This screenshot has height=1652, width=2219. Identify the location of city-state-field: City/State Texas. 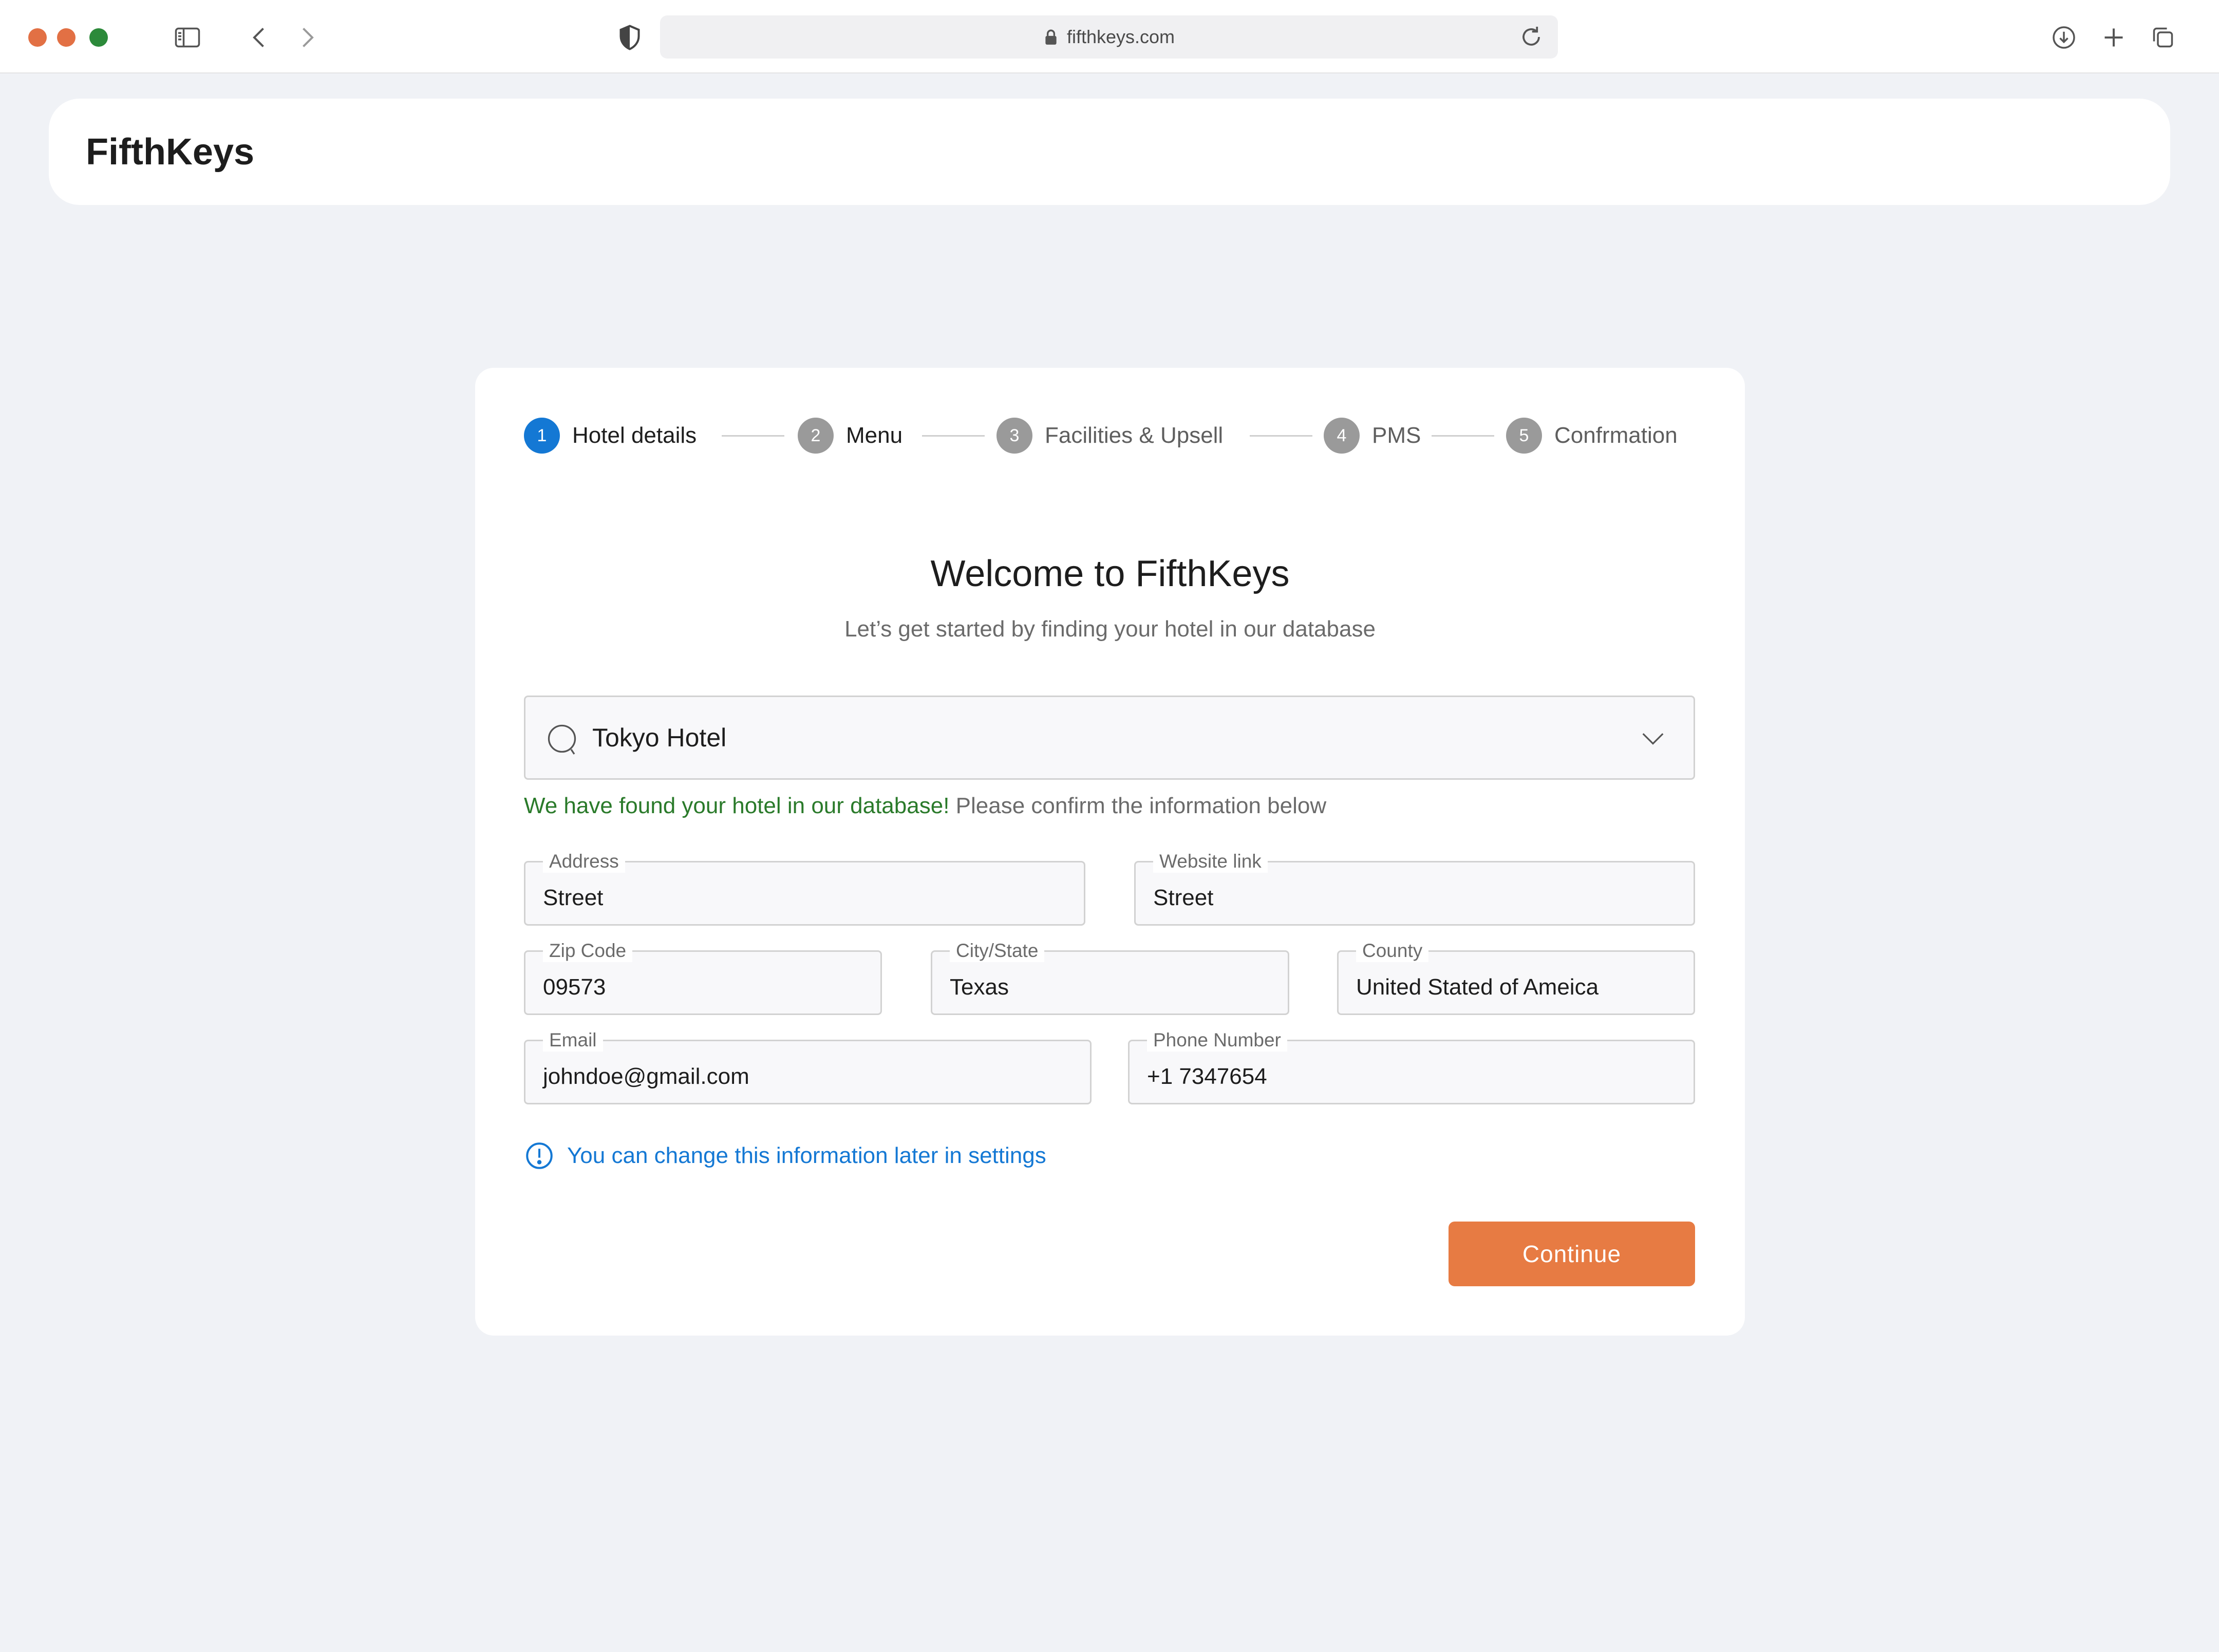
(1110, 978).